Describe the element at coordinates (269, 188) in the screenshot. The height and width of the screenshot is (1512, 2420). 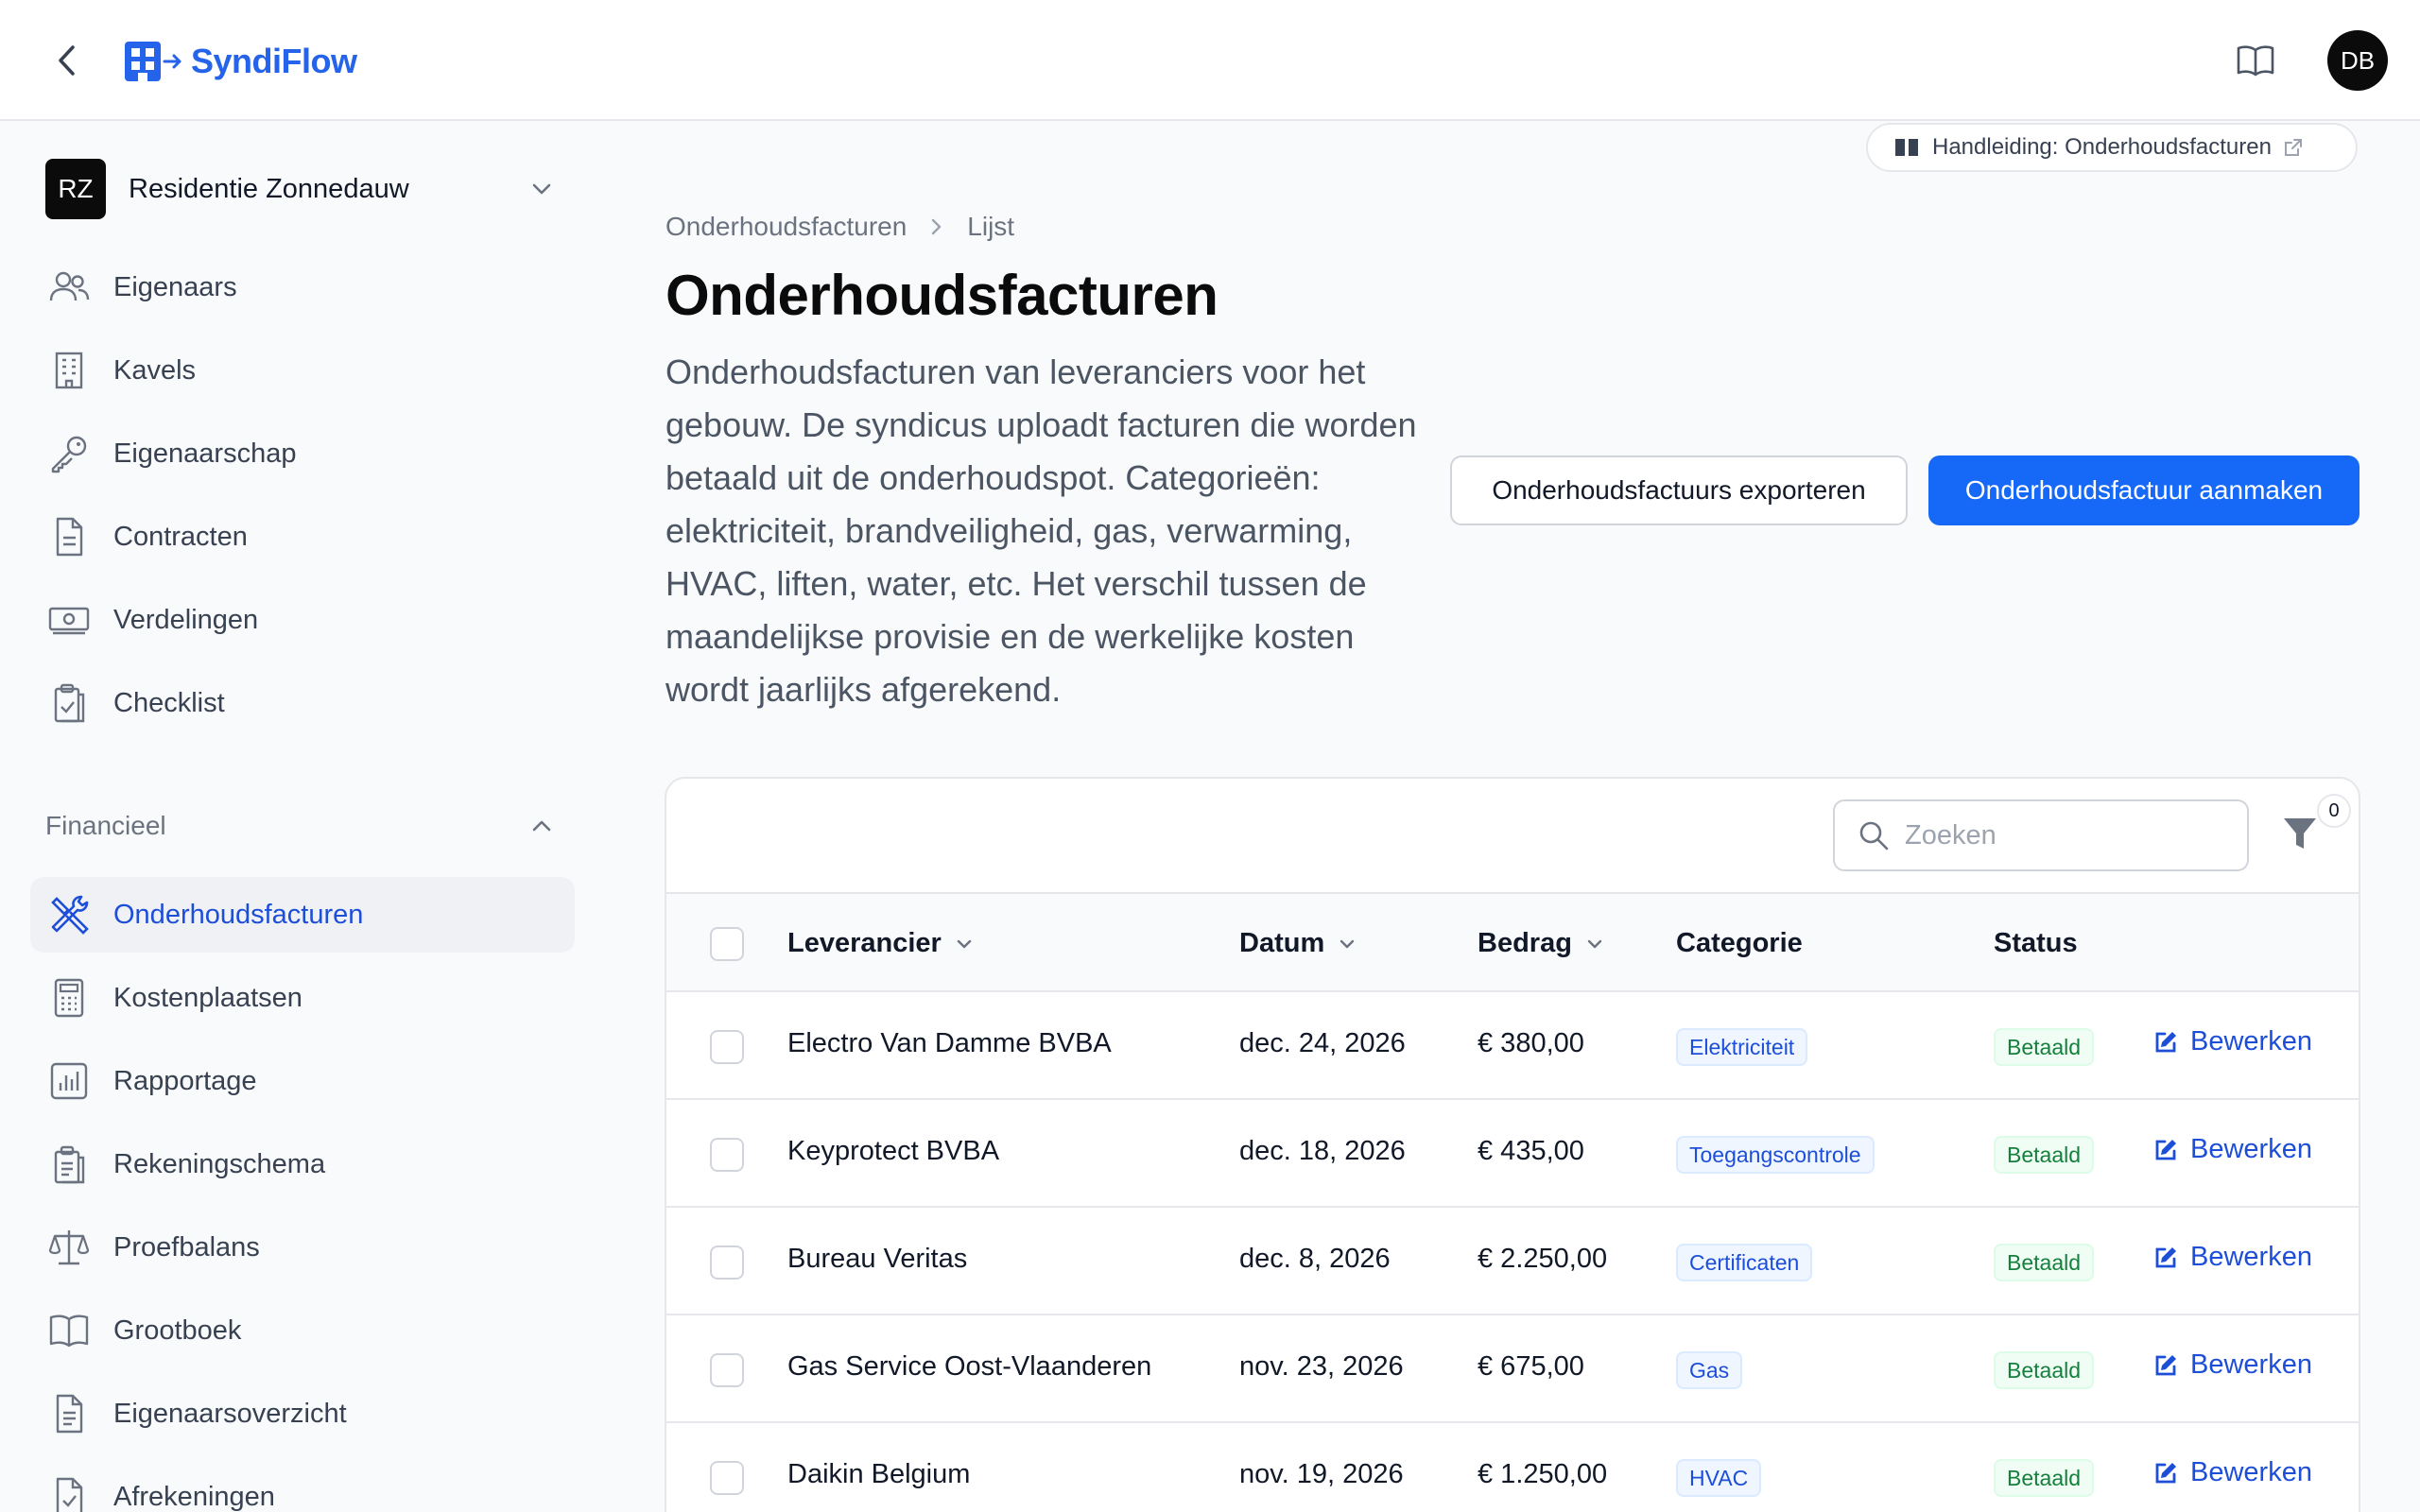
I see `org-name: Residentie Zonnedauw` at that location.